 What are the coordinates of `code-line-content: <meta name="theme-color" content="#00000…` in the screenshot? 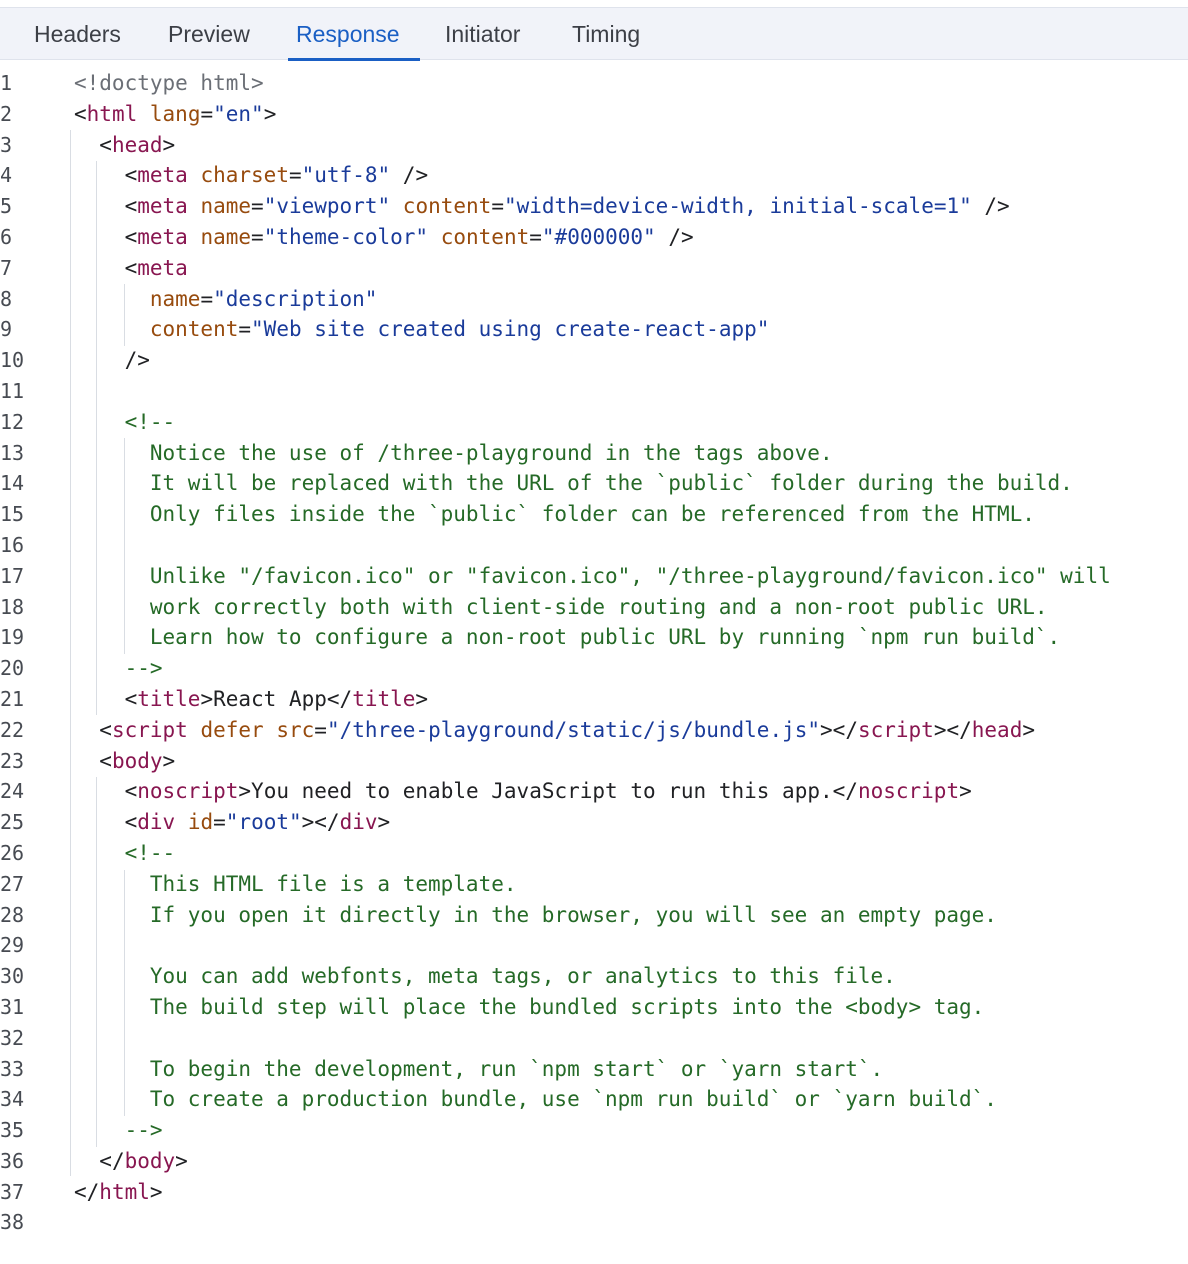 It's located at (384, 237).